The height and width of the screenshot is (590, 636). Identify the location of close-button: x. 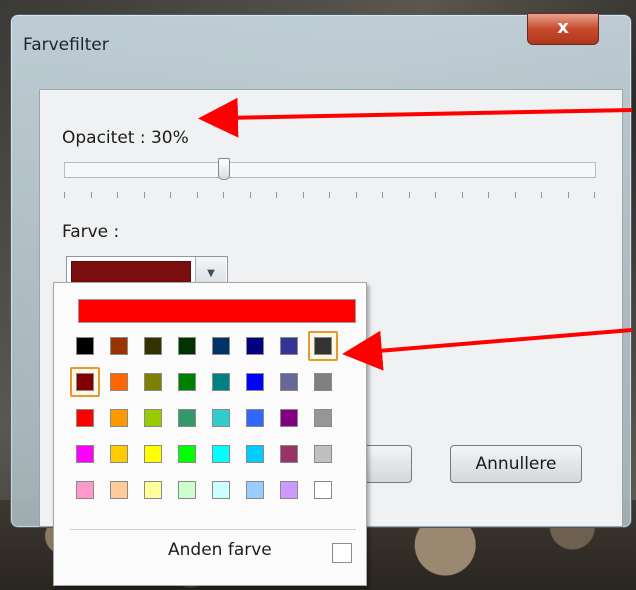
(563, 29).